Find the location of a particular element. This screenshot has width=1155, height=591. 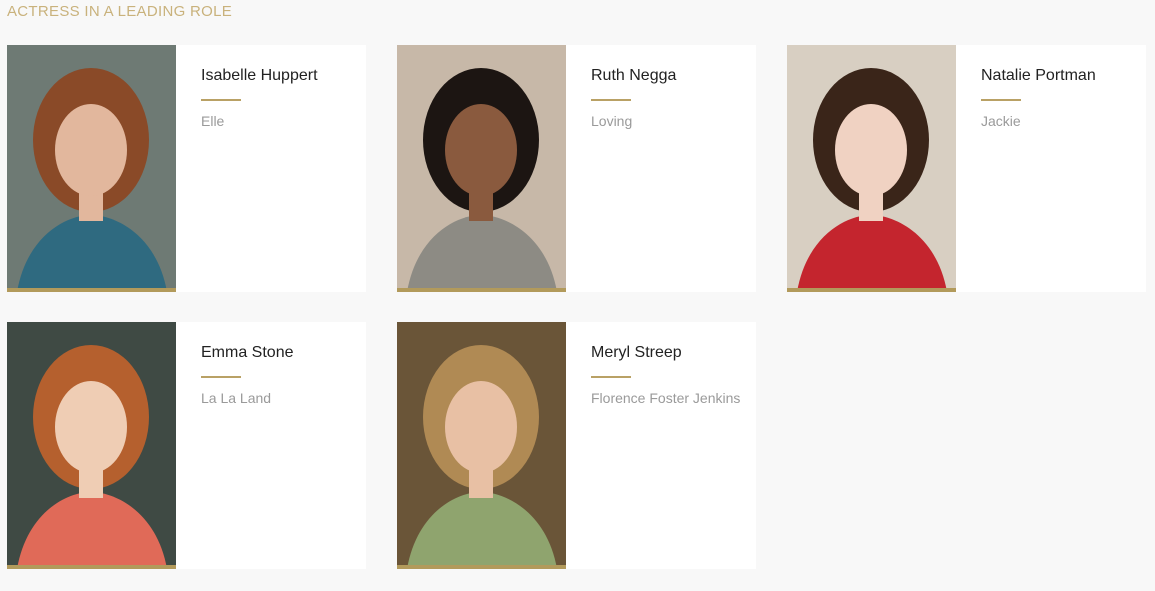

nominee-film: Florence Foster Jenkins is located at coordinates (666, 398).